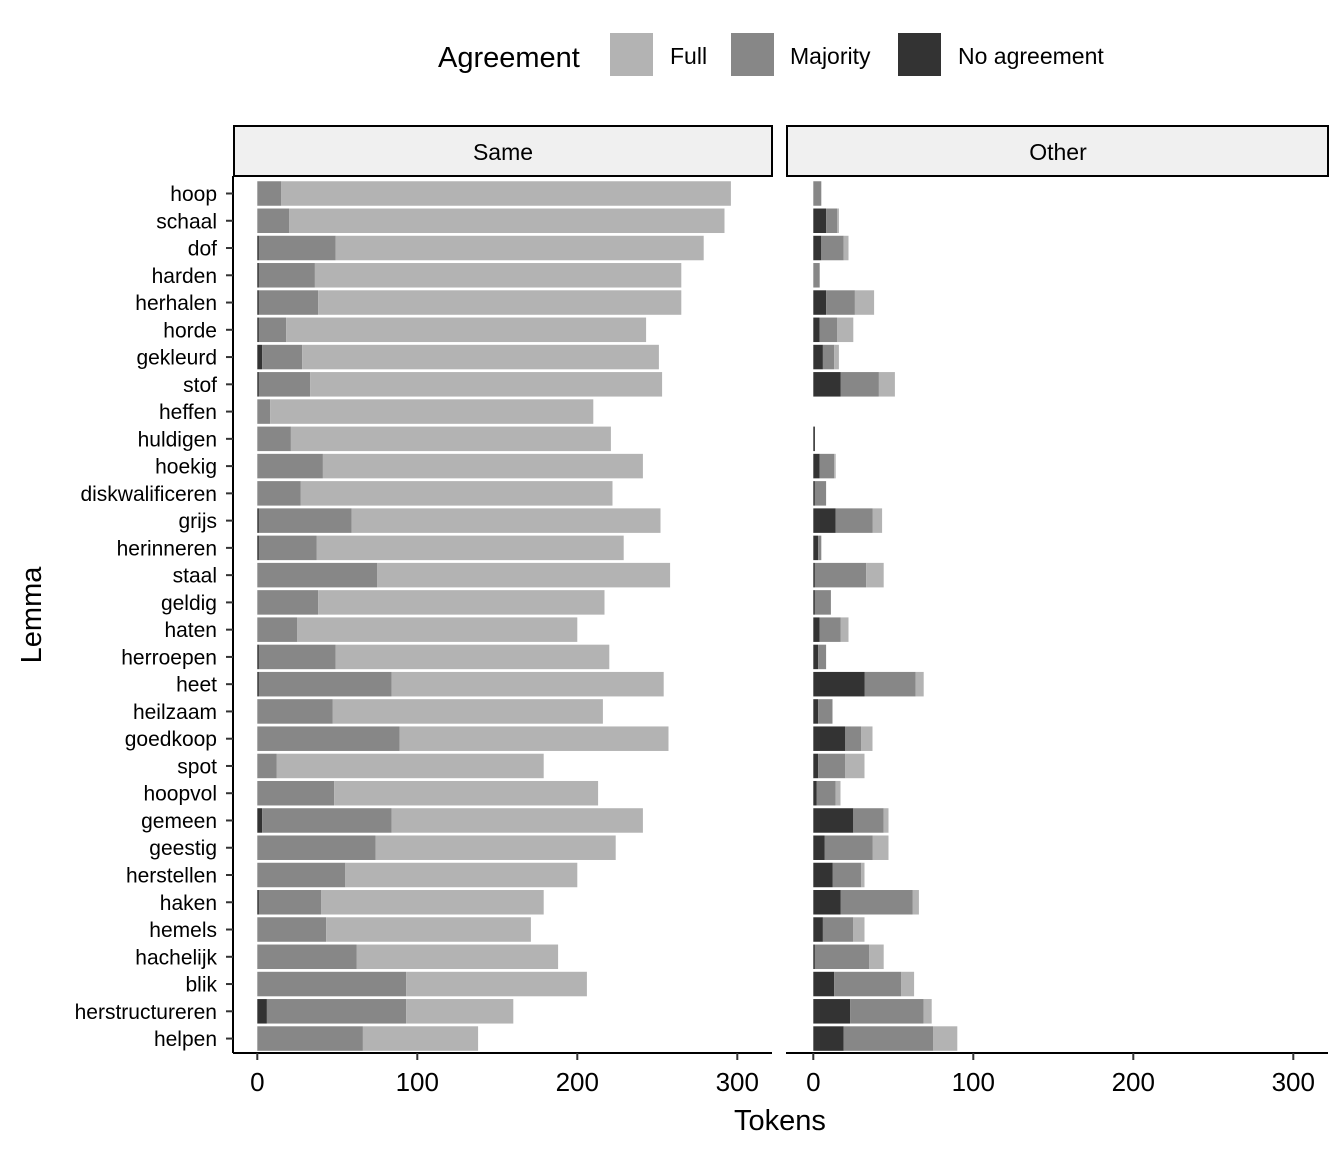 This screenshot has height=1152, width=1344. Describe the element at coordinates (875, 575) in the screenshot. I see `bar-other-staal-full` at that location.